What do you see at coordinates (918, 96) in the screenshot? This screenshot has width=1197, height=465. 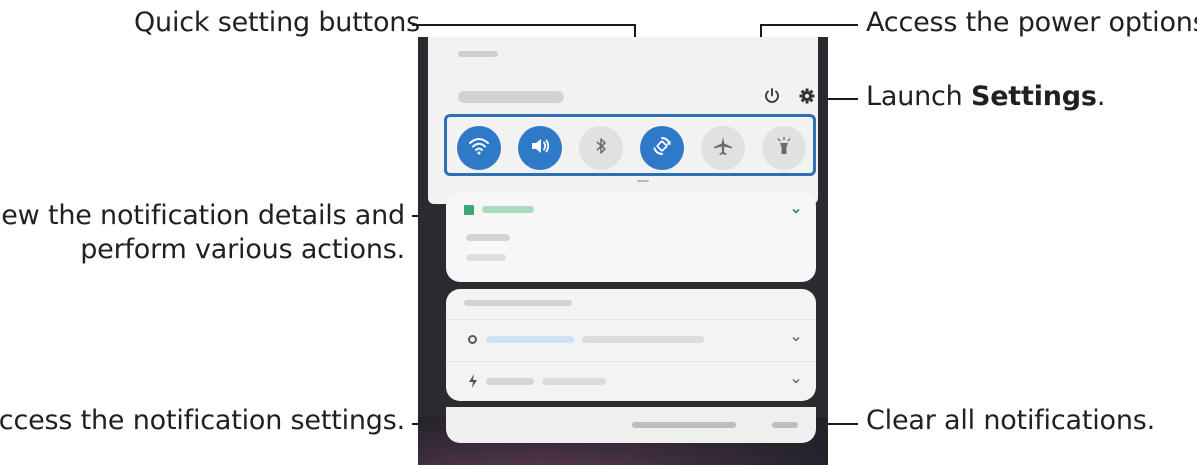 I see `callout-launch-prefix: Launch` at bounding box center [918, 96].